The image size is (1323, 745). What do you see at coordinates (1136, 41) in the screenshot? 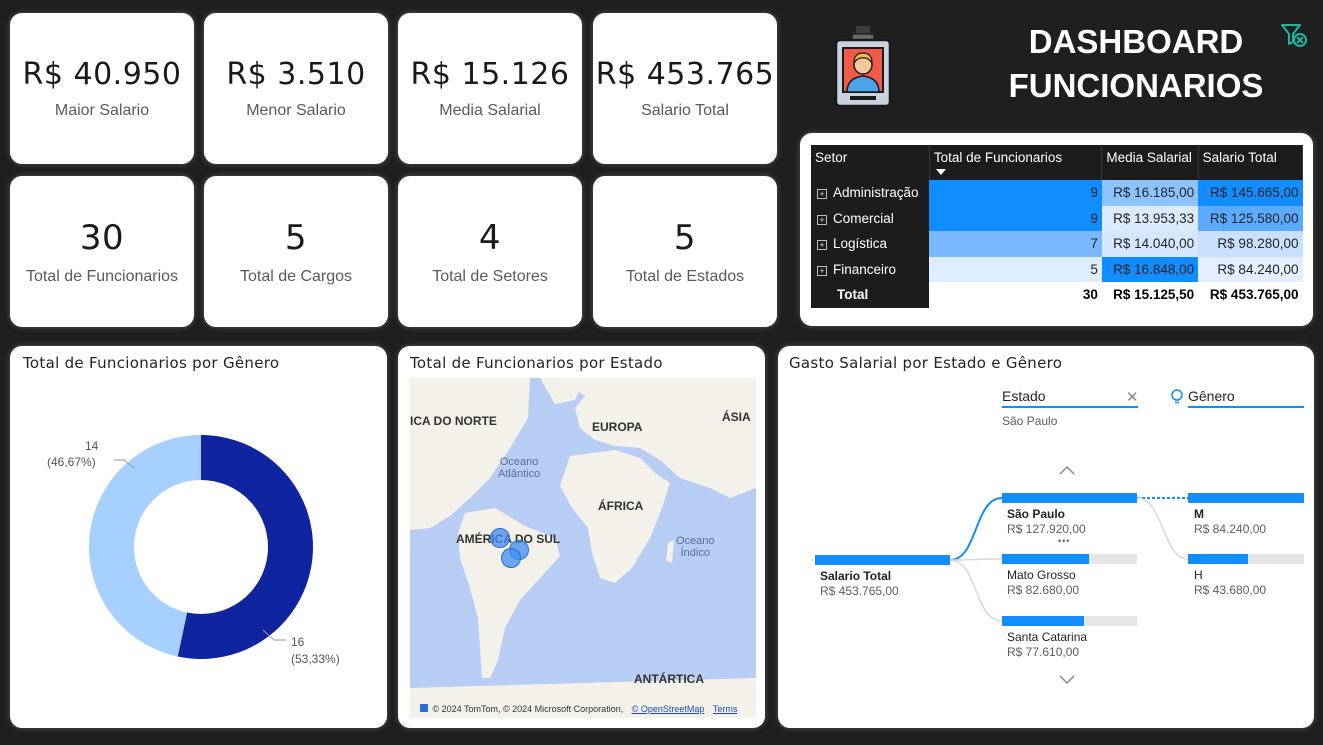
I see `title-line-1: DASHBOARD` at bounding box center [1136, 41].